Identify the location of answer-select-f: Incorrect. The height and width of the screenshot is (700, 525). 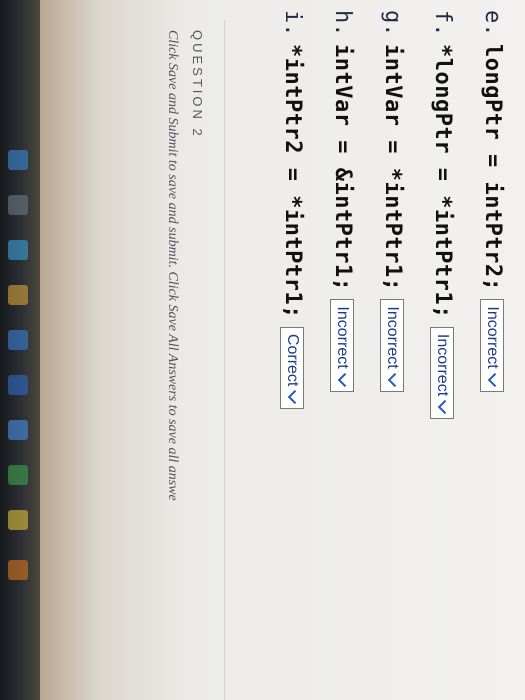
(442, 373).